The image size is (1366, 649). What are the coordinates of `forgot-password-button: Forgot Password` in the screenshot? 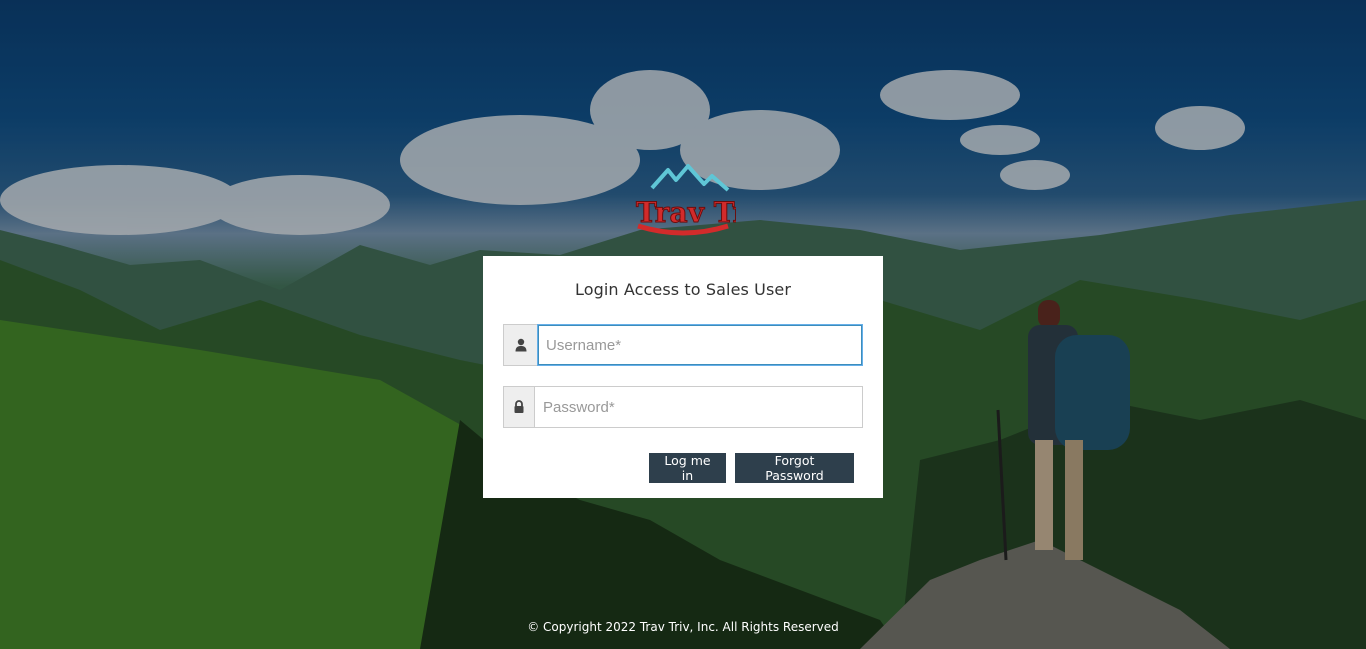 It's located at (794, 468).